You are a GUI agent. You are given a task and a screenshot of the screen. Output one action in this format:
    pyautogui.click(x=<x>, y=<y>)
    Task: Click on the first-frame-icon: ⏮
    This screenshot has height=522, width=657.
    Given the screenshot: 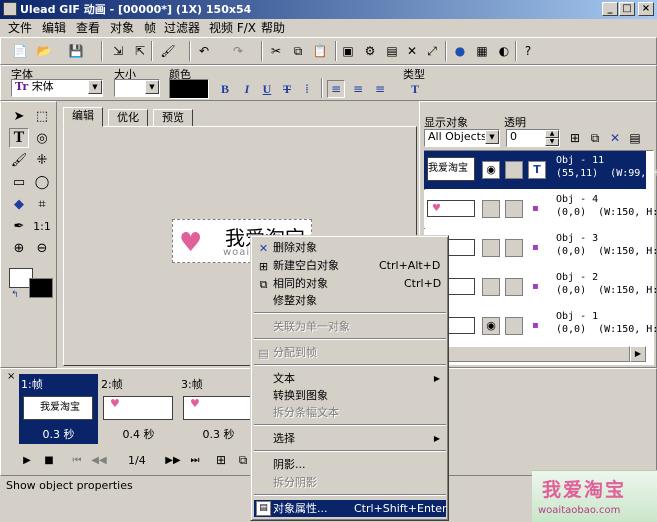 What is the action you would take?
    pyautogui.click(x=77, y=460)
    